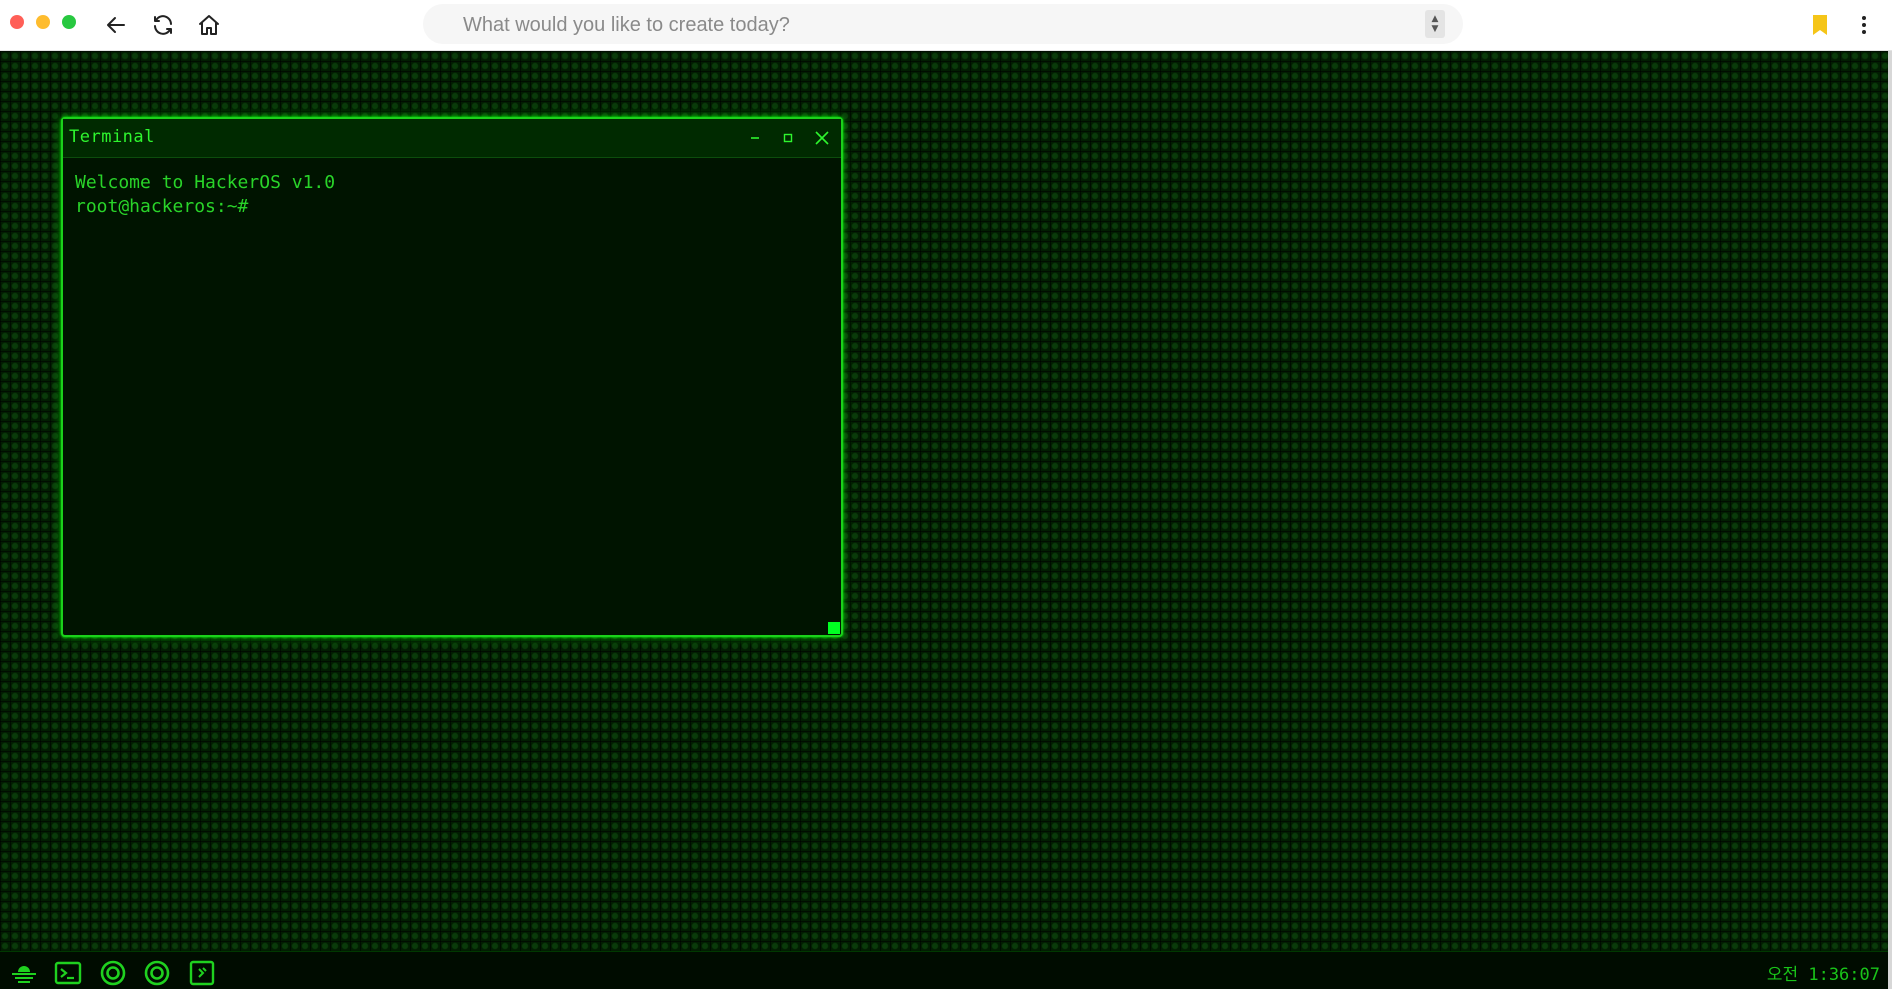 The width and height of the screenshot is (1892, 989). I want to click on reload-button, so click(163, 25).